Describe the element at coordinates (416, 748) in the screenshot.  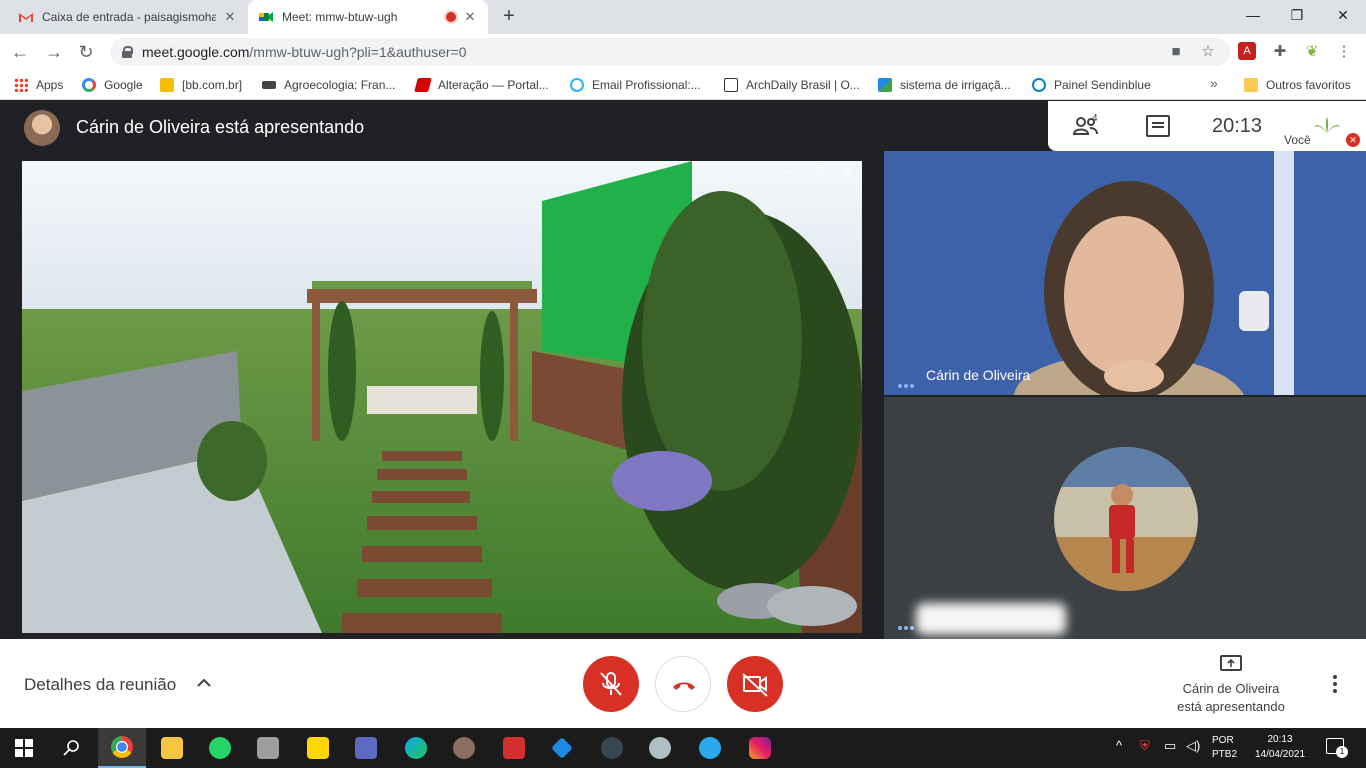
I see `edge-icon` at that location.